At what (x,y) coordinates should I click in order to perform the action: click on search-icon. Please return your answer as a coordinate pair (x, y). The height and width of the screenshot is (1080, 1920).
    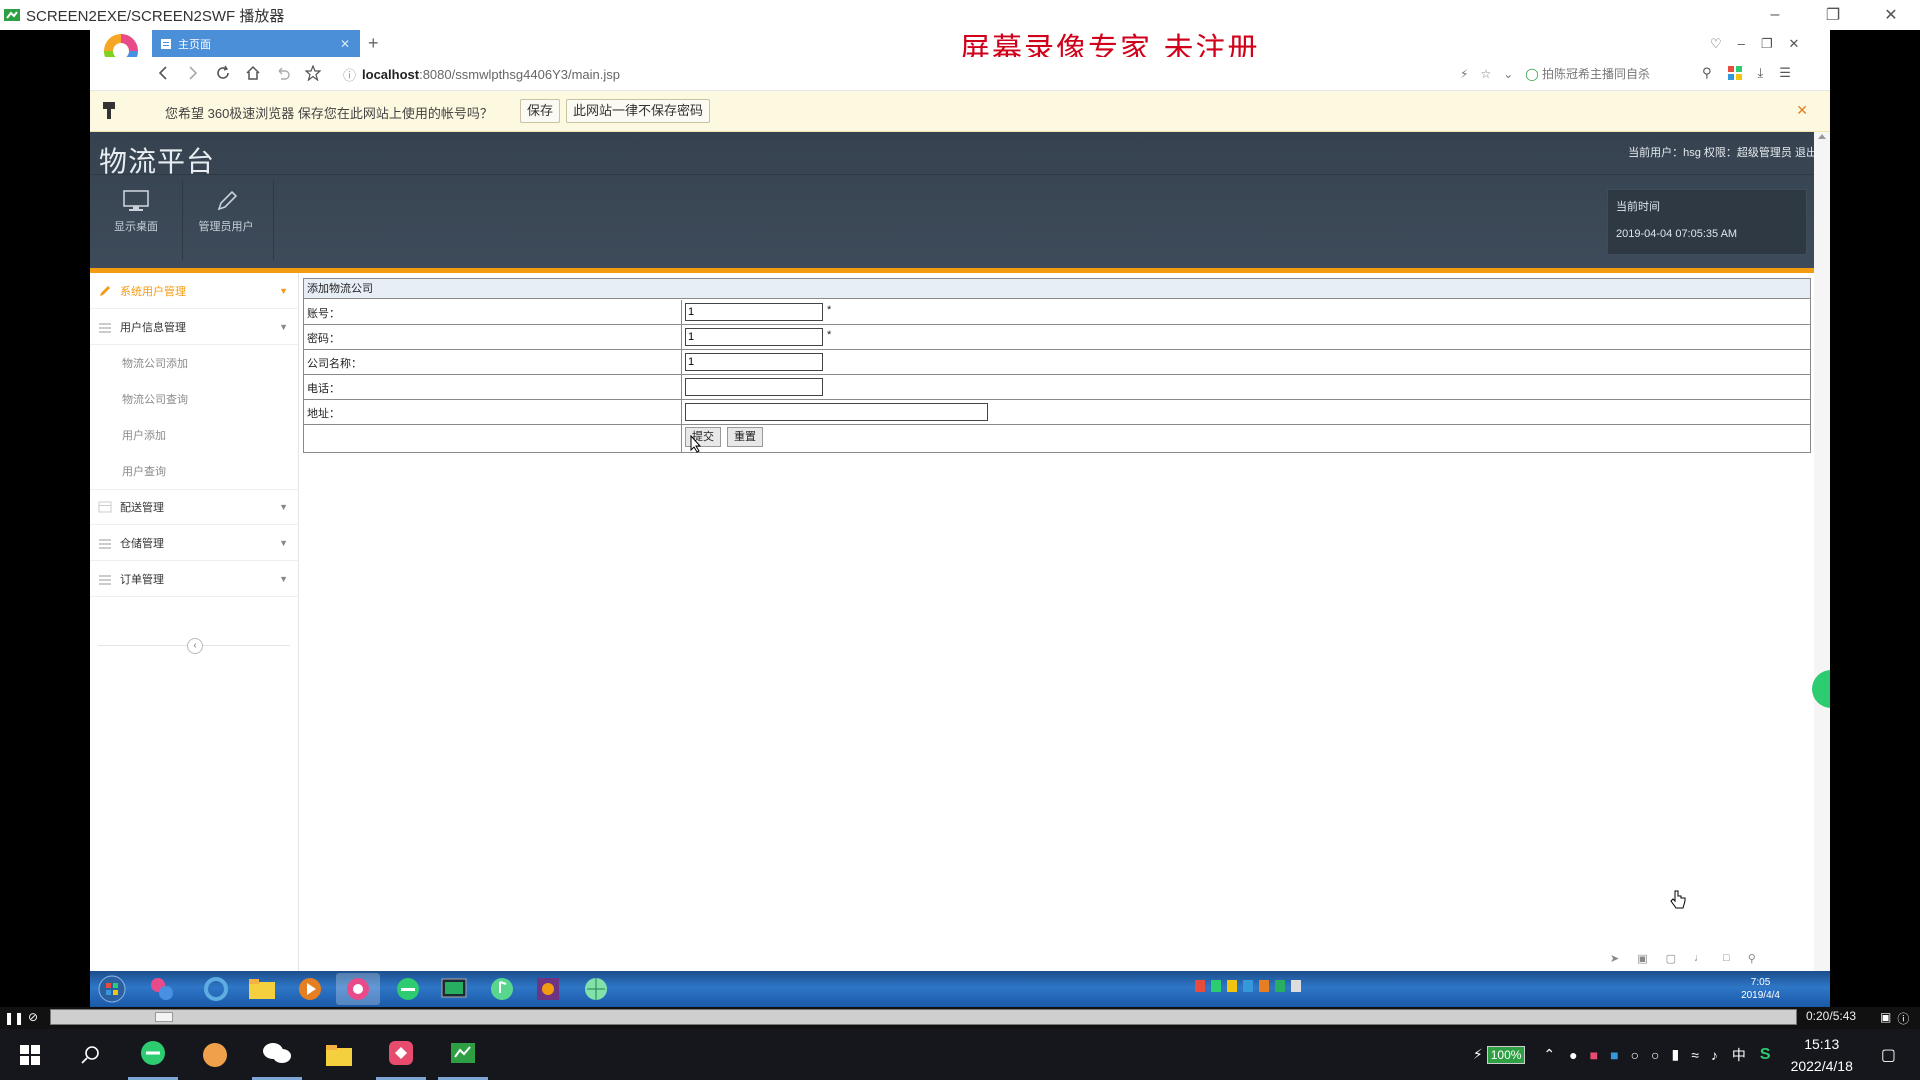
    Looking at the image, I should click on (90, 1054).